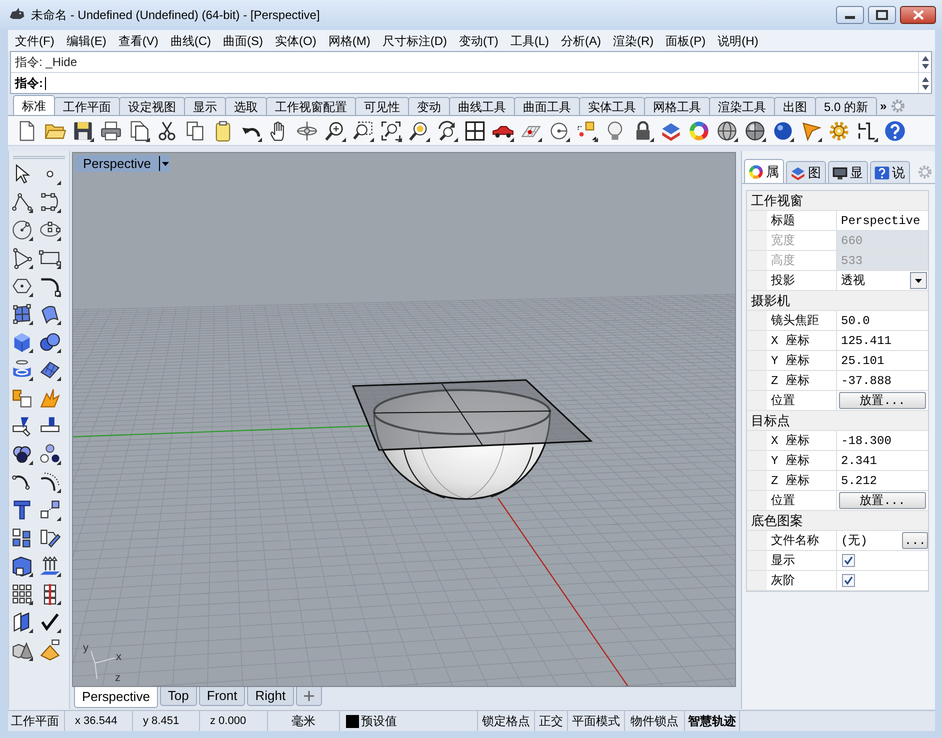 The image size is (942, 738). Describe the element at coordinates (349, 41) in the screenshot. I see `menu-item: 网格(M)` at that location.